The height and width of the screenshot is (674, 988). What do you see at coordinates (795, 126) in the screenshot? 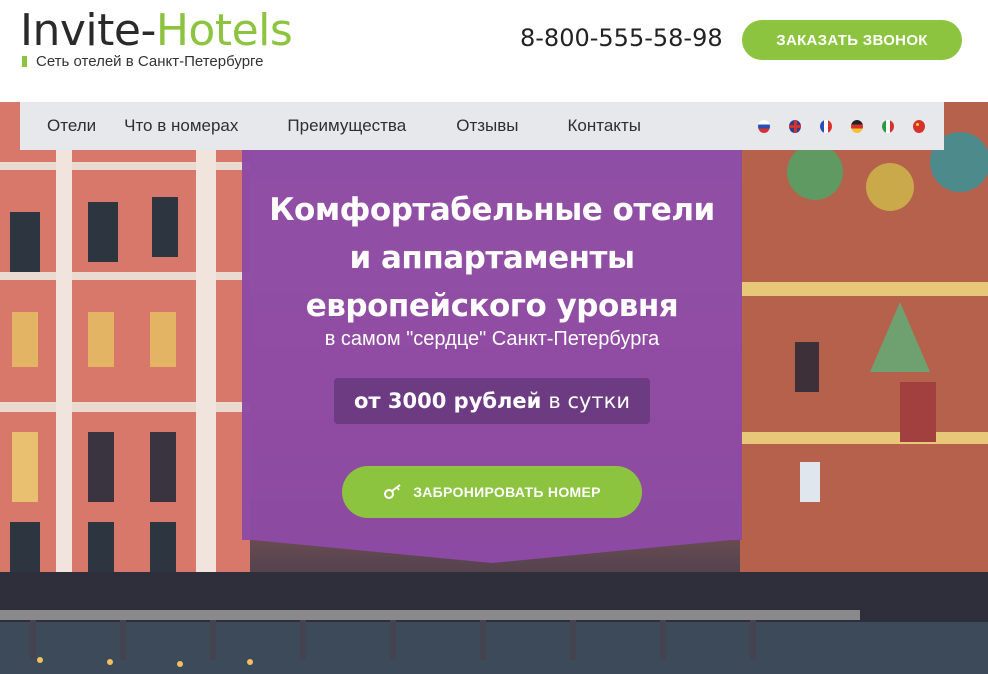
I see `uk-flag-icon` at bounding box center [795, 126].